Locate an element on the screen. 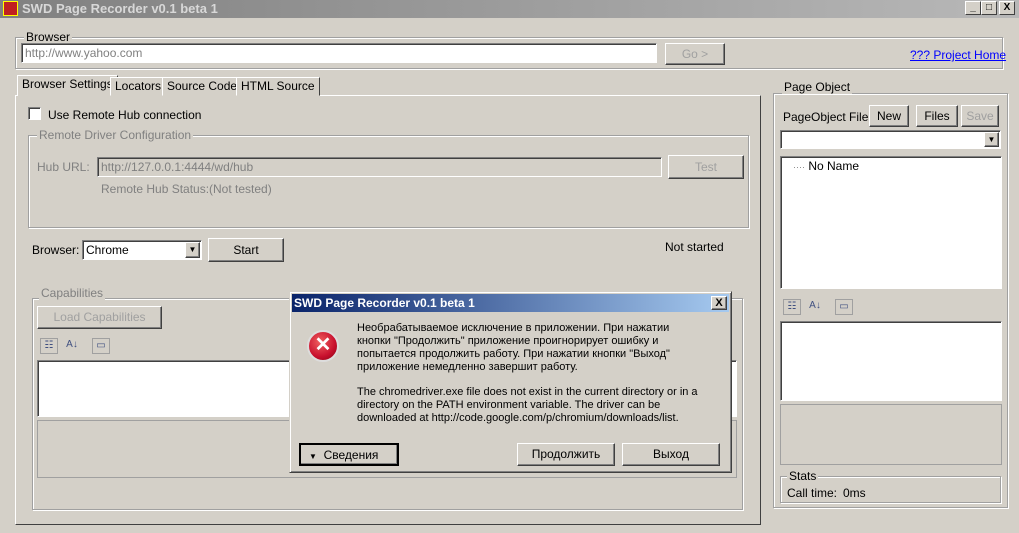 The width and height of the screenshot is (1019, 533). window-title: SWD Page Recorder v0.1 beta 1 is located at coordinates (120, 8).